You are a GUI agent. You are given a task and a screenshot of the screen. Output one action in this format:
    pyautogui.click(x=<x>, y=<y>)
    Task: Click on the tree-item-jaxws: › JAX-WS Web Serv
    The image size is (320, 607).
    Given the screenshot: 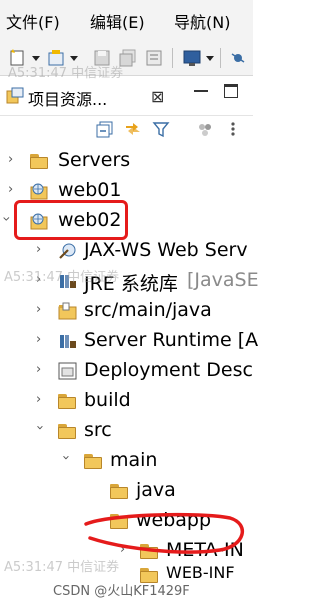 What is the action you would take?
    pyautogui.click(x=126, y=251)
    